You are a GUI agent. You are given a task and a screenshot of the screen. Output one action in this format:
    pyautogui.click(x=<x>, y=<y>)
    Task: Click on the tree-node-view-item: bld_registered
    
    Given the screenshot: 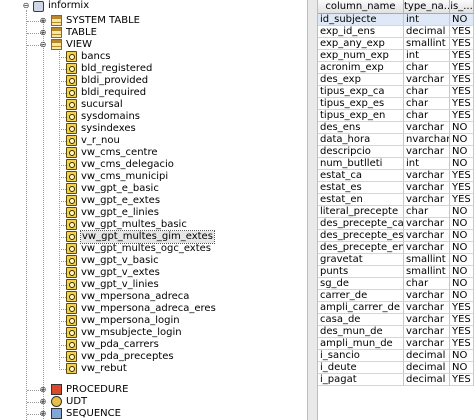 What is the action you would take?
    pyautogui.click(x=150, y=69)
    